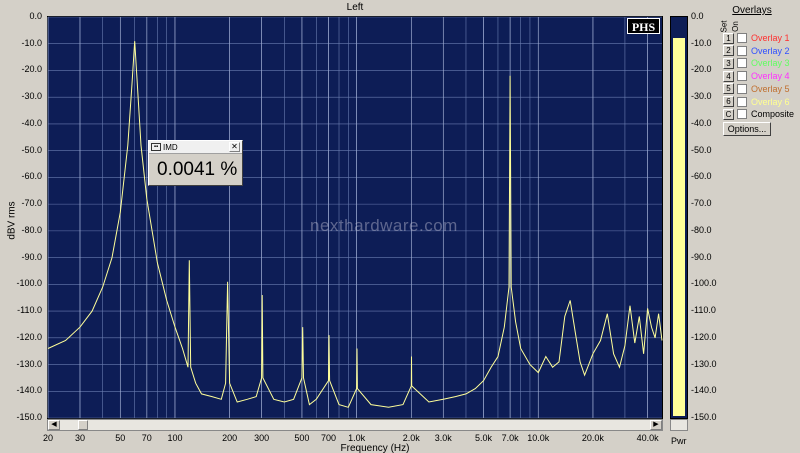 This screenshot has width=800, height=453. What do you see at coordinates (697, 16) in the screenshot?
I see `power-tick-label: 0.0` at bounding box center [697, 16].